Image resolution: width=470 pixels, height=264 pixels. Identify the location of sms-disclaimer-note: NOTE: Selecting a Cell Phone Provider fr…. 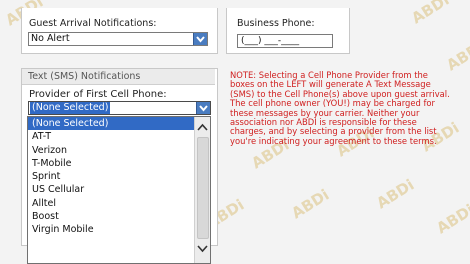
(340, 108).